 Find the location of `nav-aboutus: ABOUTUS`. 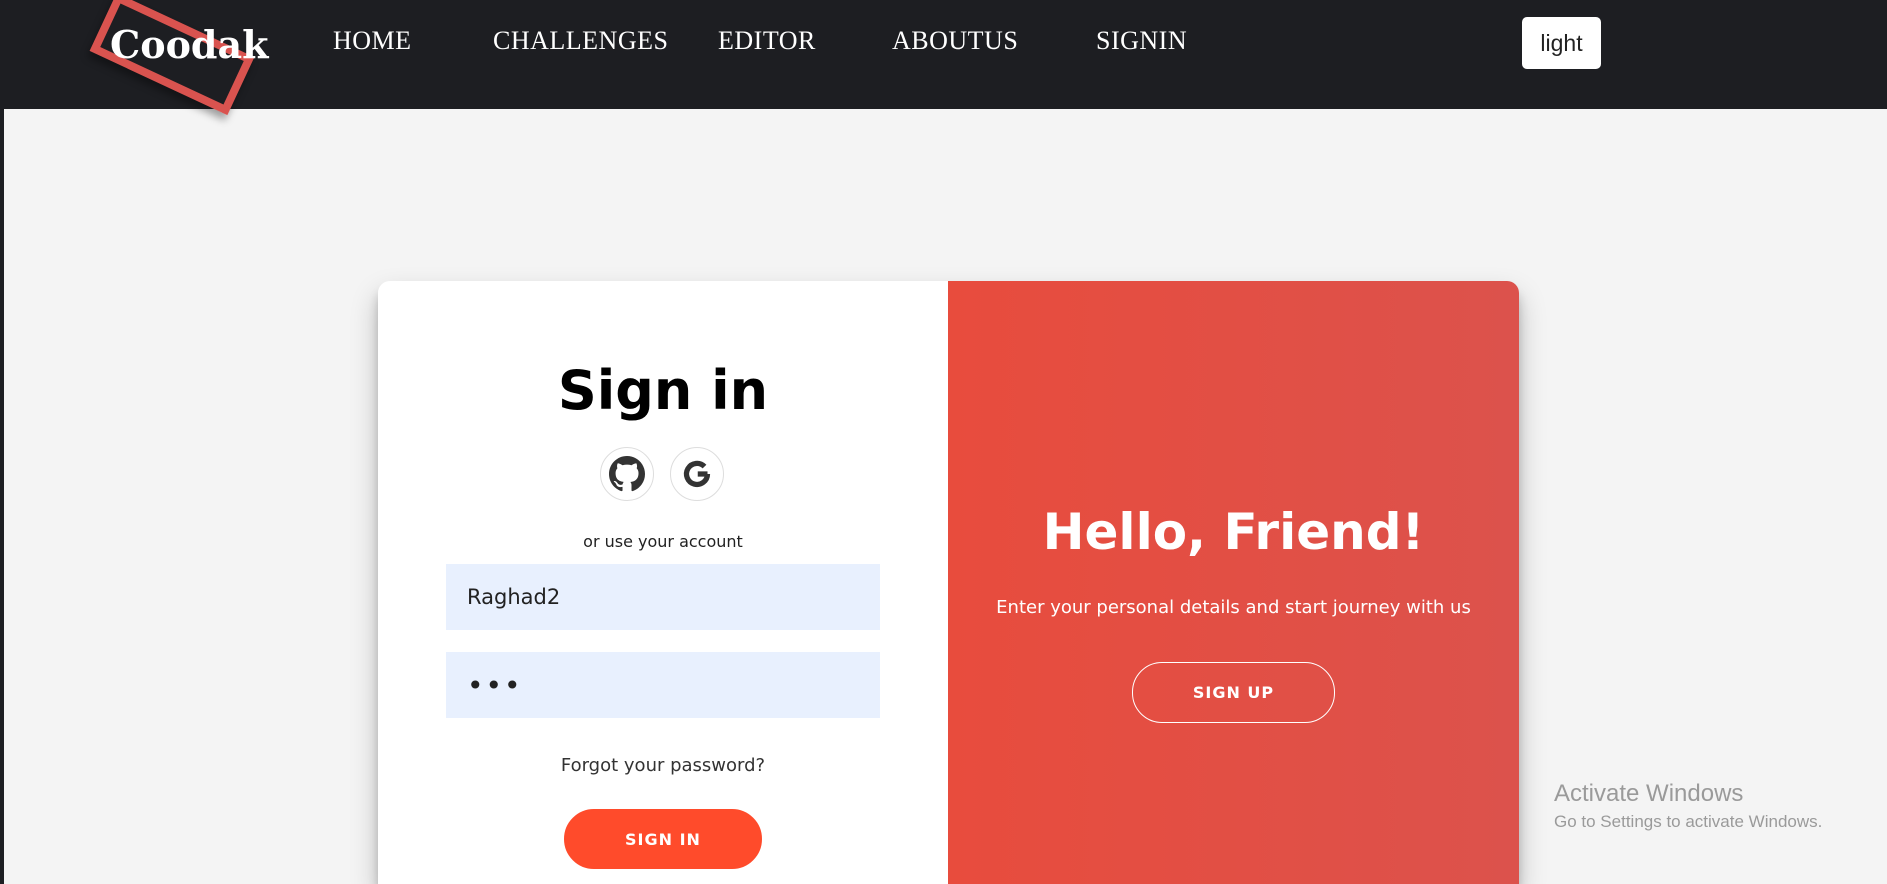

nav-aboutus: ABOUTUS is located at coordinates (955, 41).